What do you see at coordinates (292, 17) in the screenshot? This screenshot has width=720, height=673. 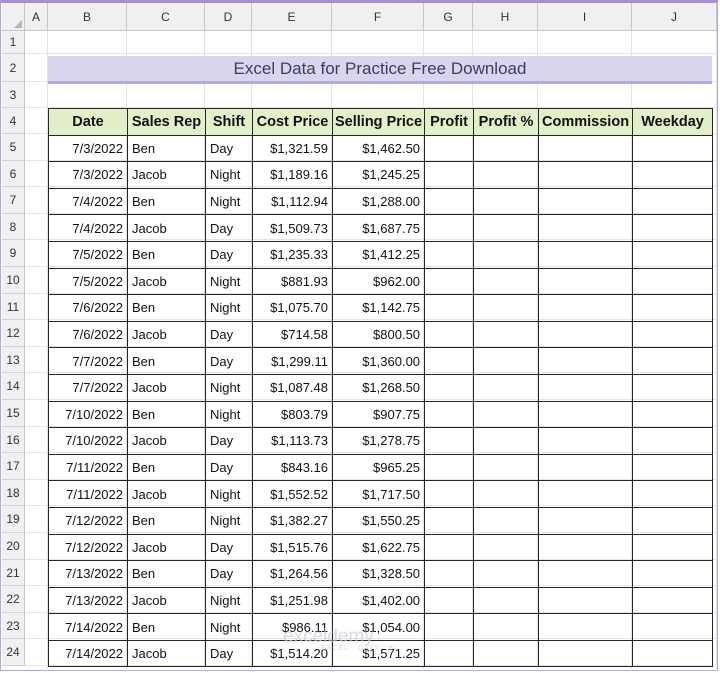 I see `column-header-e: E` at bounding box center [292, 17].